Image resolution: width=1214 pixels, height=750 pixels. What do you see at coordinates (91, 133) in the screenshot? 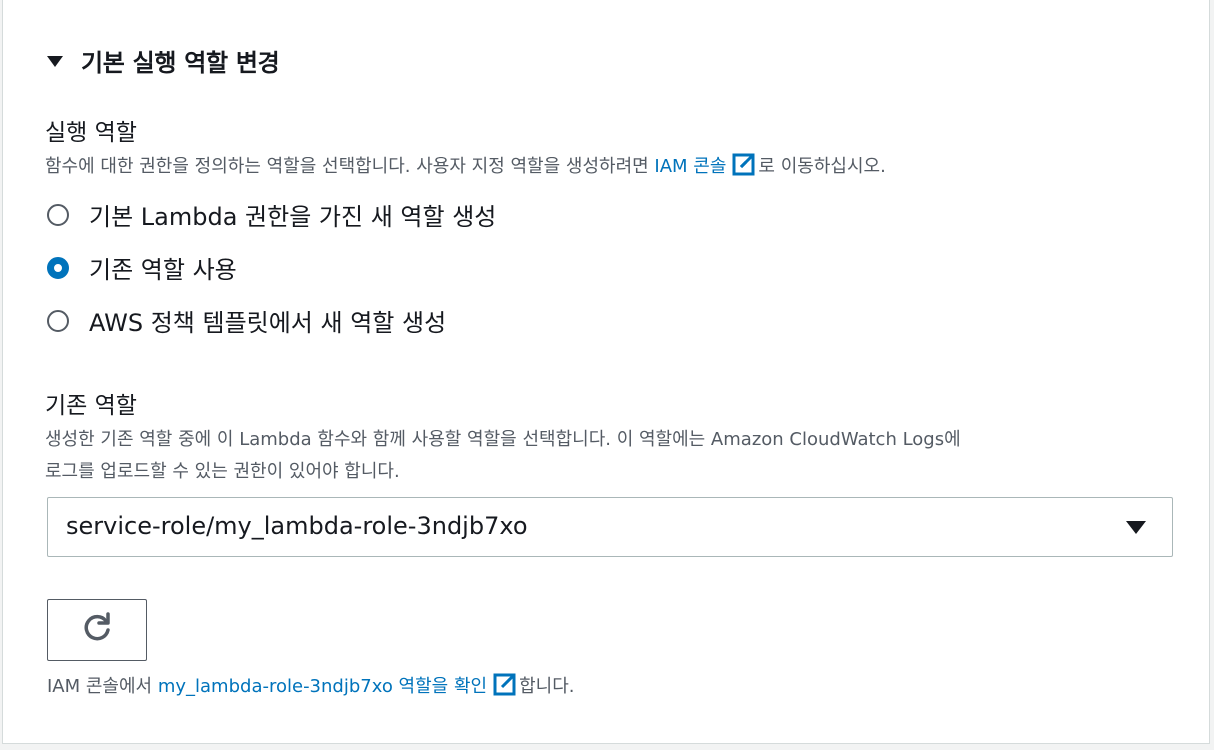
I see `execution-role-label: 실행 역할` at bounding box center [91, 133].